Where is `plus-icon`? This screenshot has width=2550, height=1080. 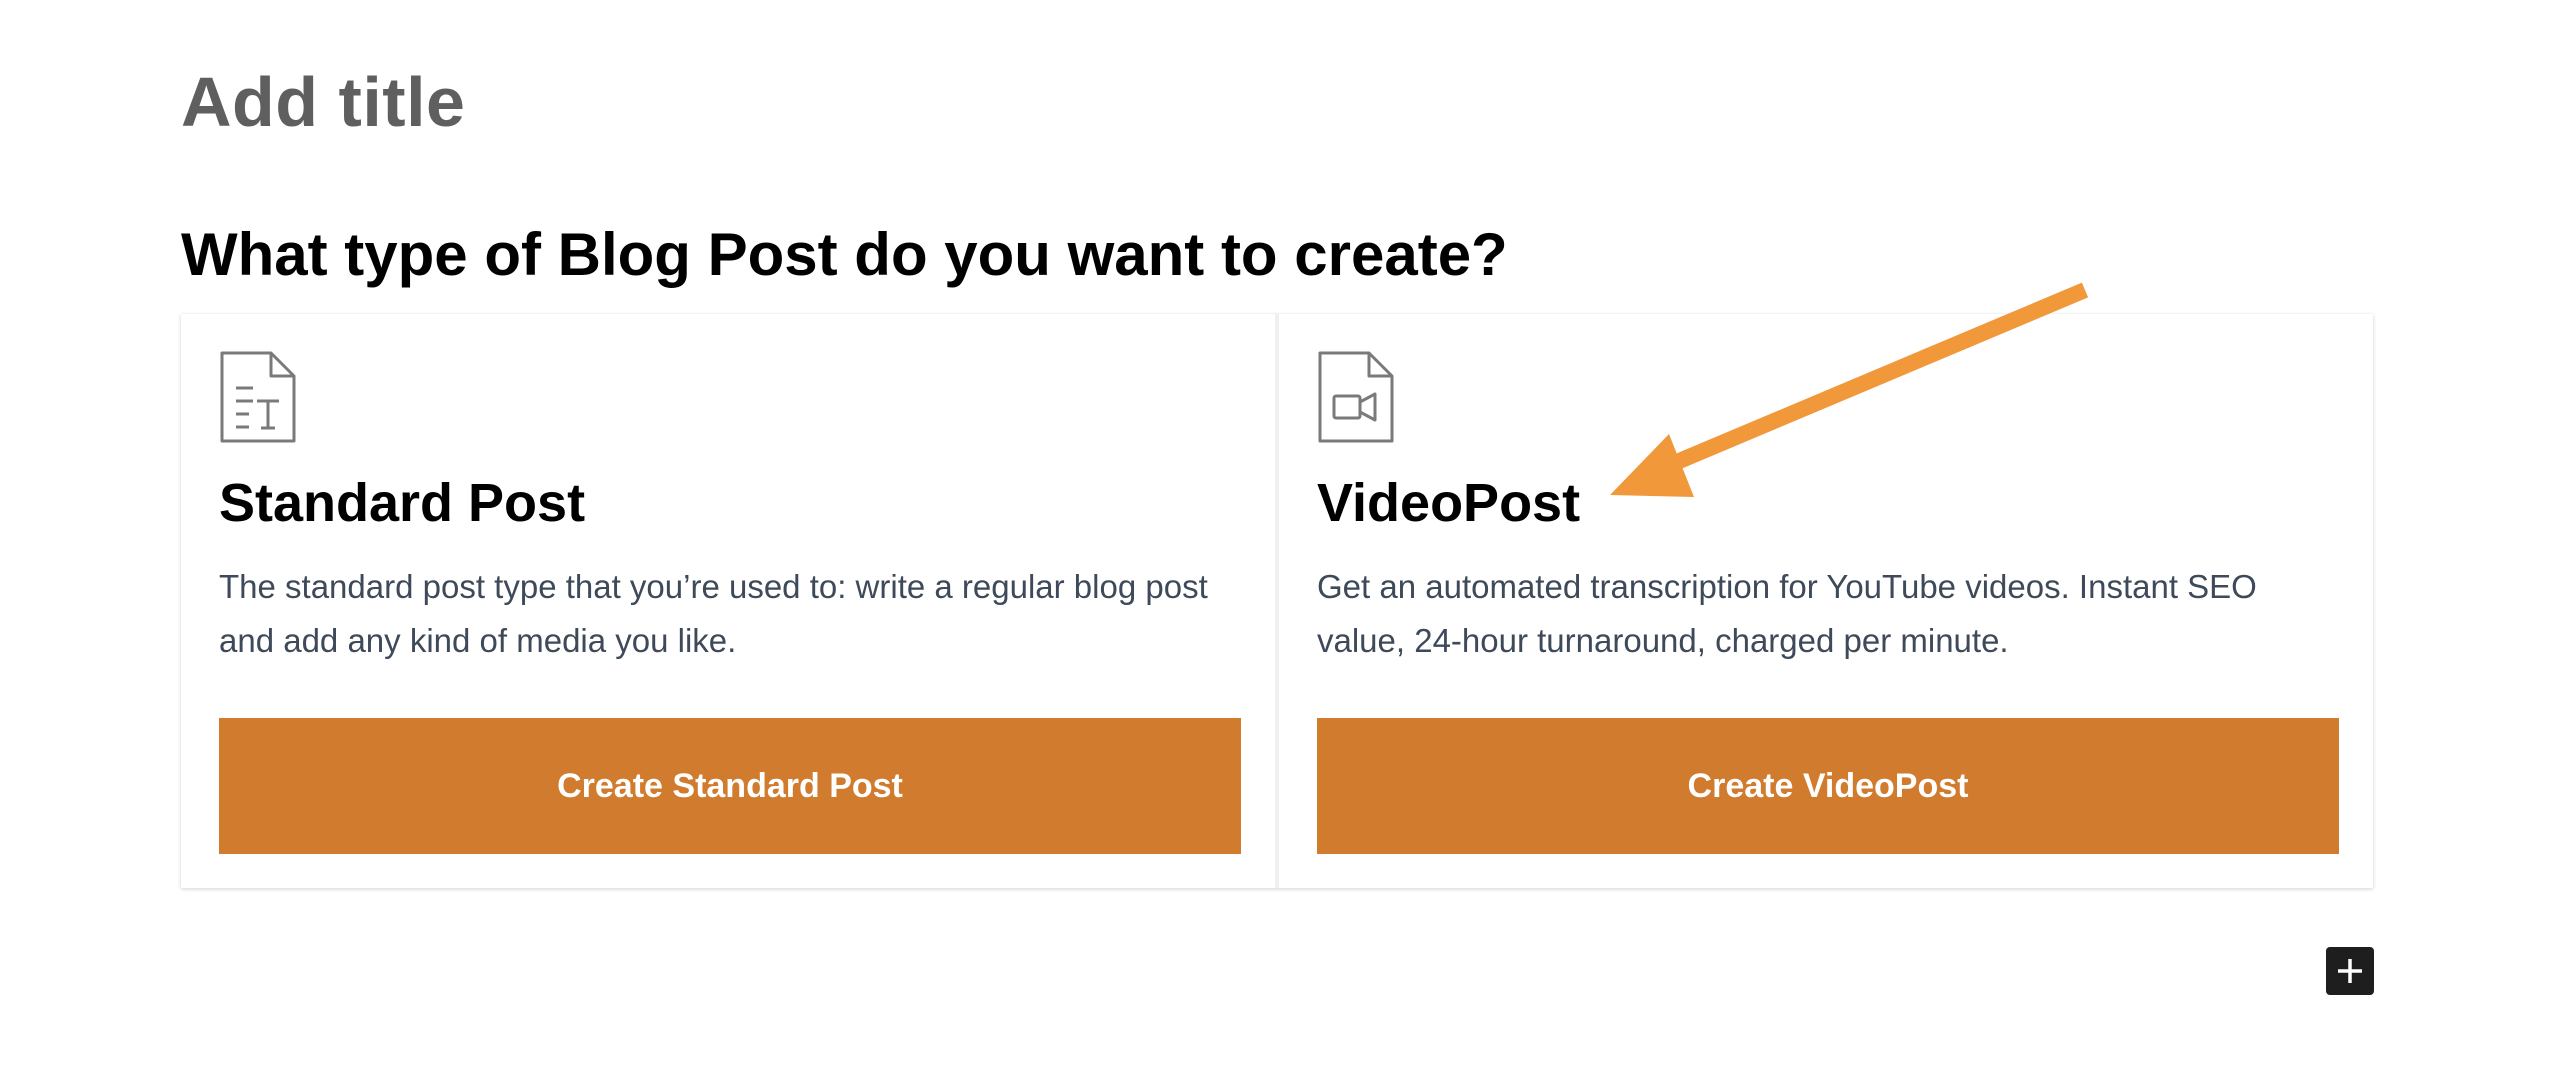
plus-icon is located at coordinates (2350, 971).